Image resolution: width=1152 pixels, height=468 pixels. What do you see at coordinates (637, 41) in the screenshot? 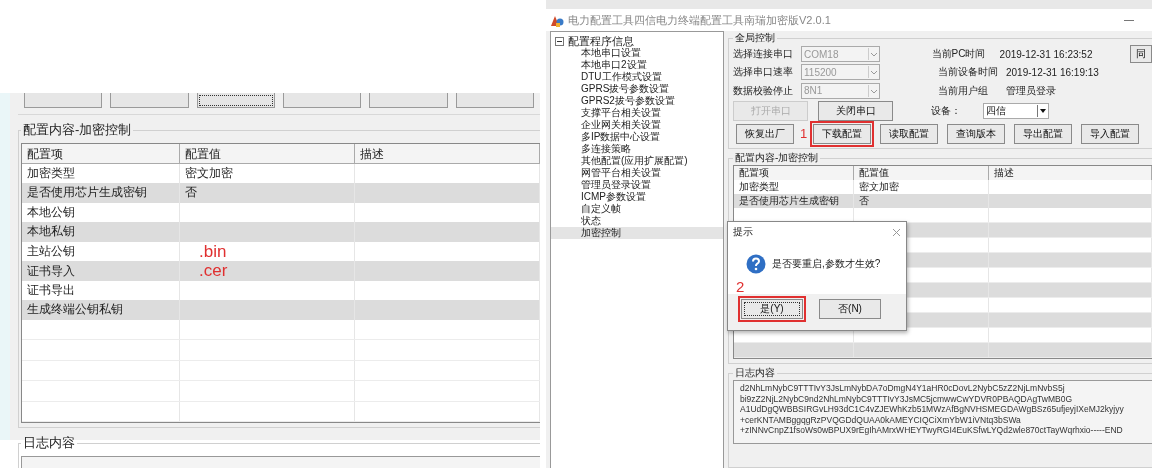
I see `tree-item: 配置程序信息` at bounding box center [637, 41].